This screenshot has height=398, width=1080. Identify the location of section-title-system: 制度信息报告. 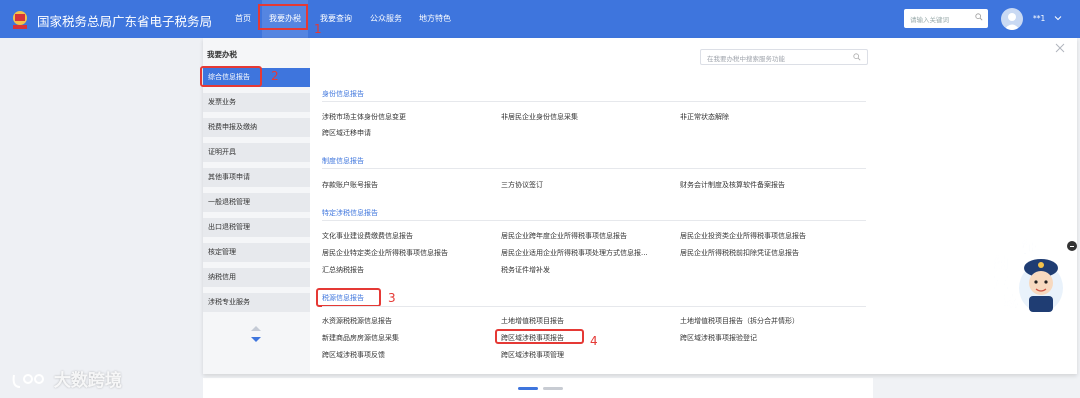
(343, 161).